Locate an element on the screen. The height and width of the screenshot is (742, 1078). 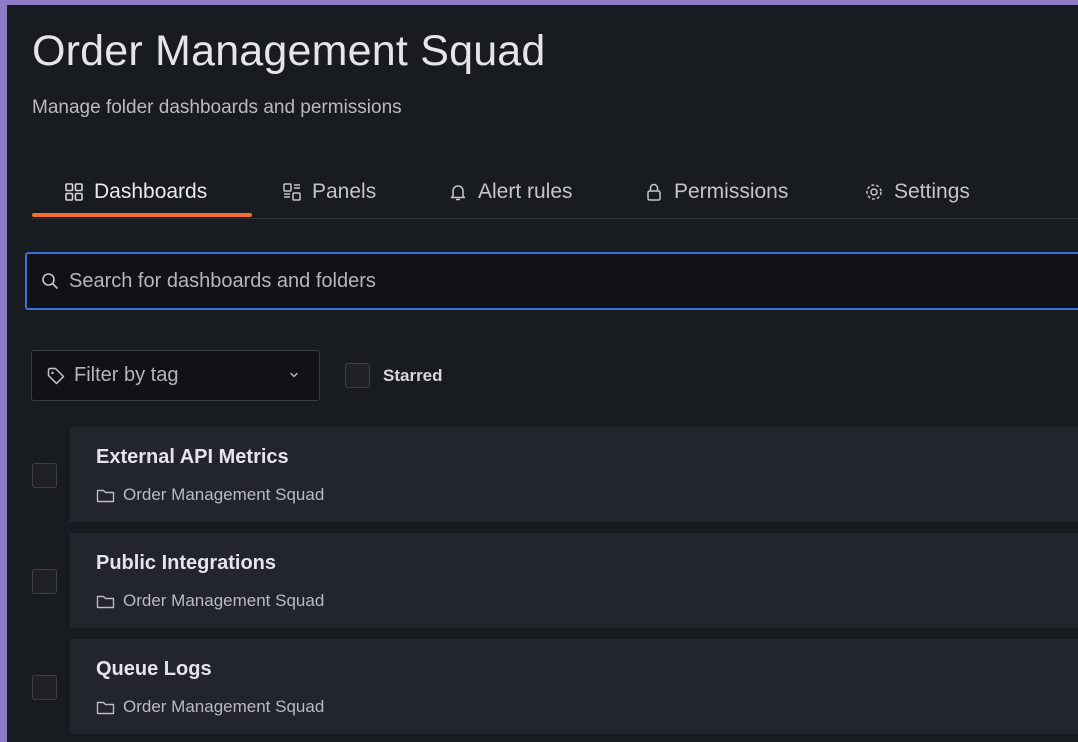
tab-permissions: Permissions is located at coordinates (716, 192).